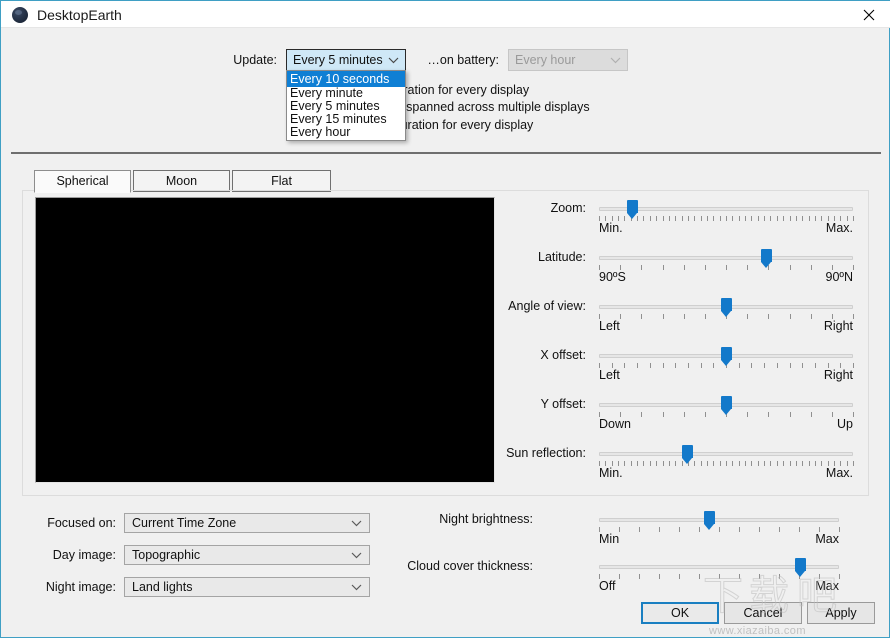 This screenshot has height=638, width=890. Describe the element at coordinates (20, 15) in the screenshot. I see `globe-icon` at that location.